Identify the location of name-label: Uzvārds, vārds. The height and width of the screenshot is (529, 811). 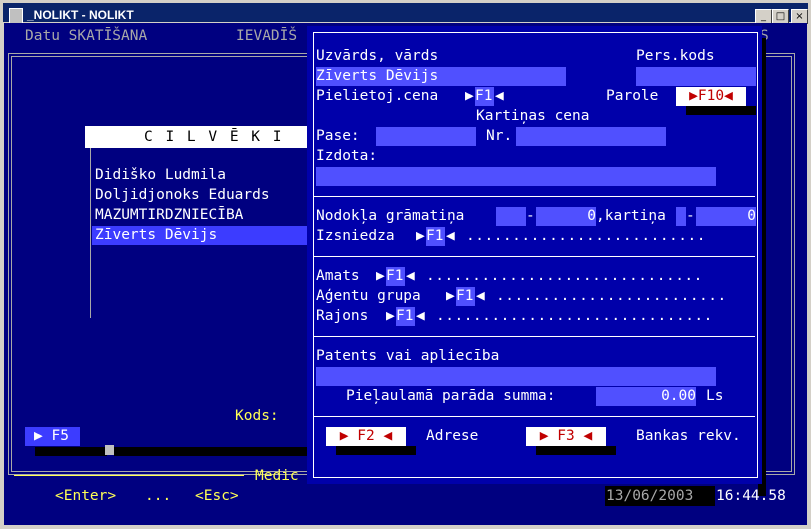
(377, 56).